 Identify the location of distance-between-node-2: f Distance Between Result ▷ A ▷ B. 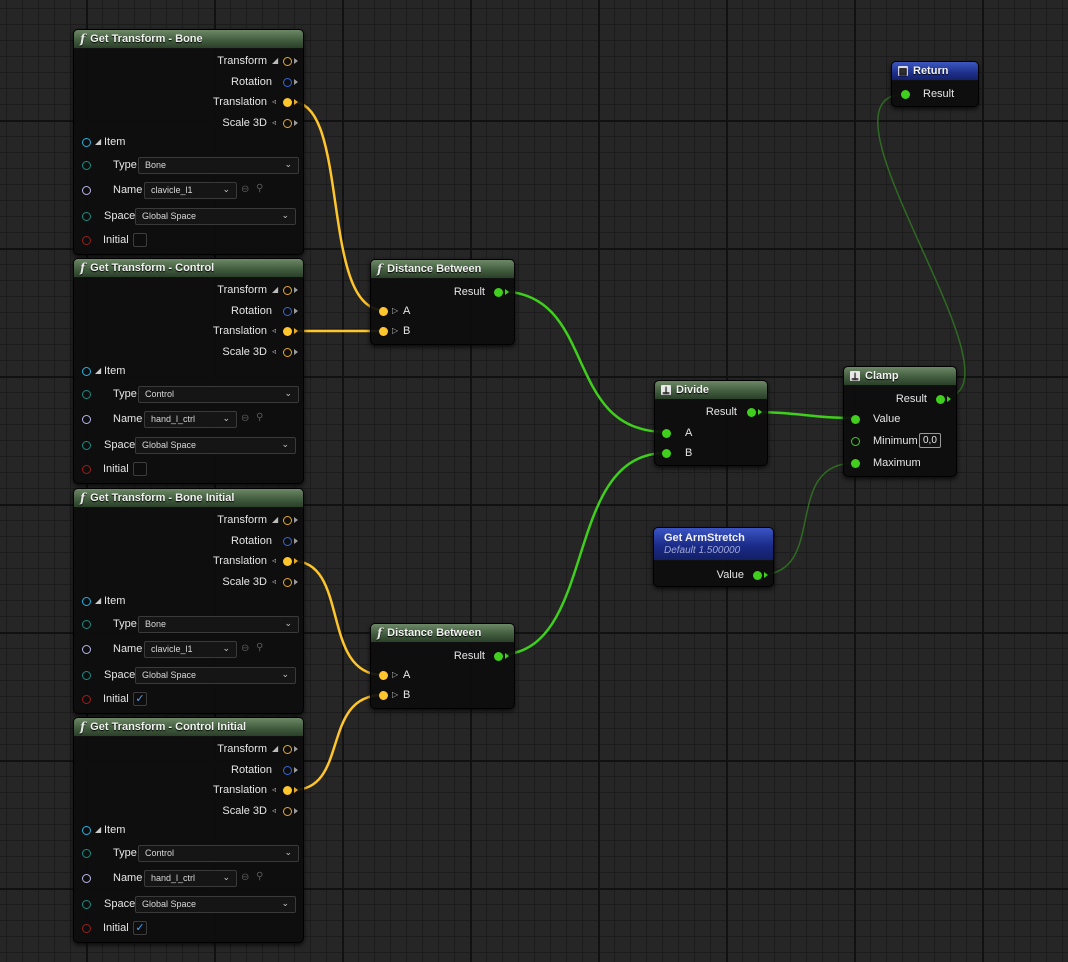
(442, 666).